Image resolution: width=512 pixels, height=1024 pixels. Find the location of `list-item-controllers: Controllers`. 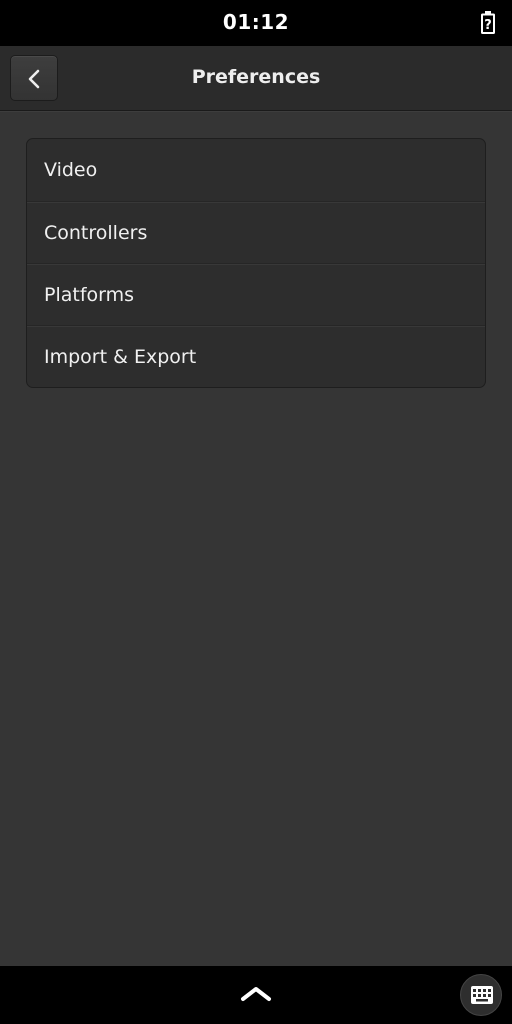

list-item-controllers: Controllers is located at coordinates (256, 232).